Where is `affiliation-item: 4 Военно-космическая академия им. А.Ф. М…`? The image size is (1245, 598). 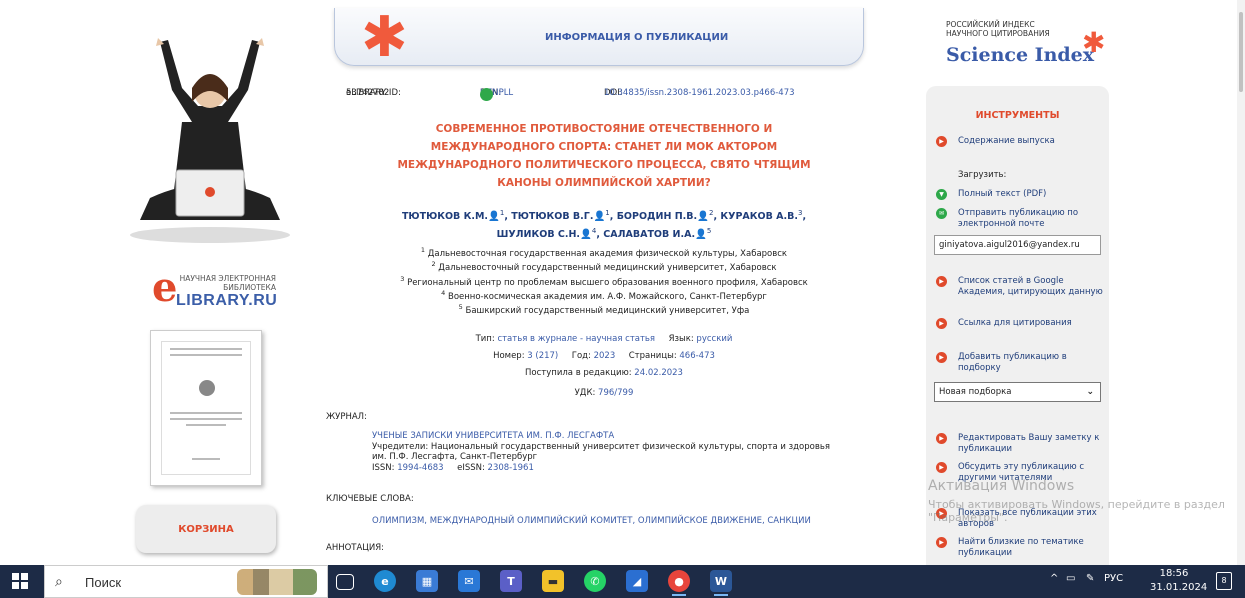 affiliation-item: 4 Военно-космическая академия им. А.Ф. М… is located at coordinates (604, 295).